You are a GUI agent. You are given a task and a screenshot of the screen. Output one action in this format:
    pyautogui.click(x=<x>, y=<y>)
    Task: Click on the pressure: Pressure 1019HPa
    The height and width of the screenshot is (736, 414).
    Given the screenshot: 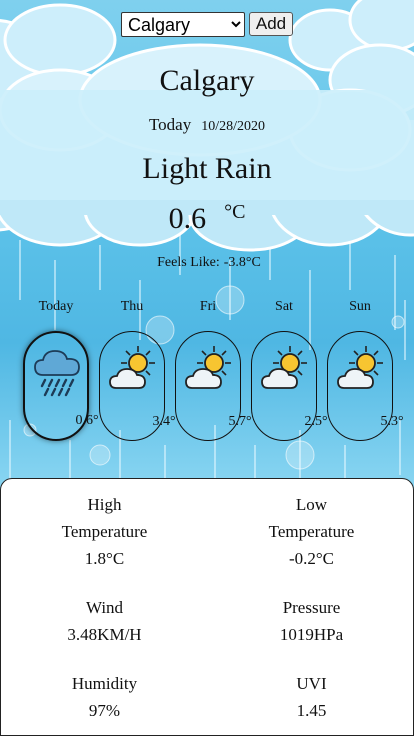 What is the action you would take?
    pyautogui.click(x=311, y=621)
    